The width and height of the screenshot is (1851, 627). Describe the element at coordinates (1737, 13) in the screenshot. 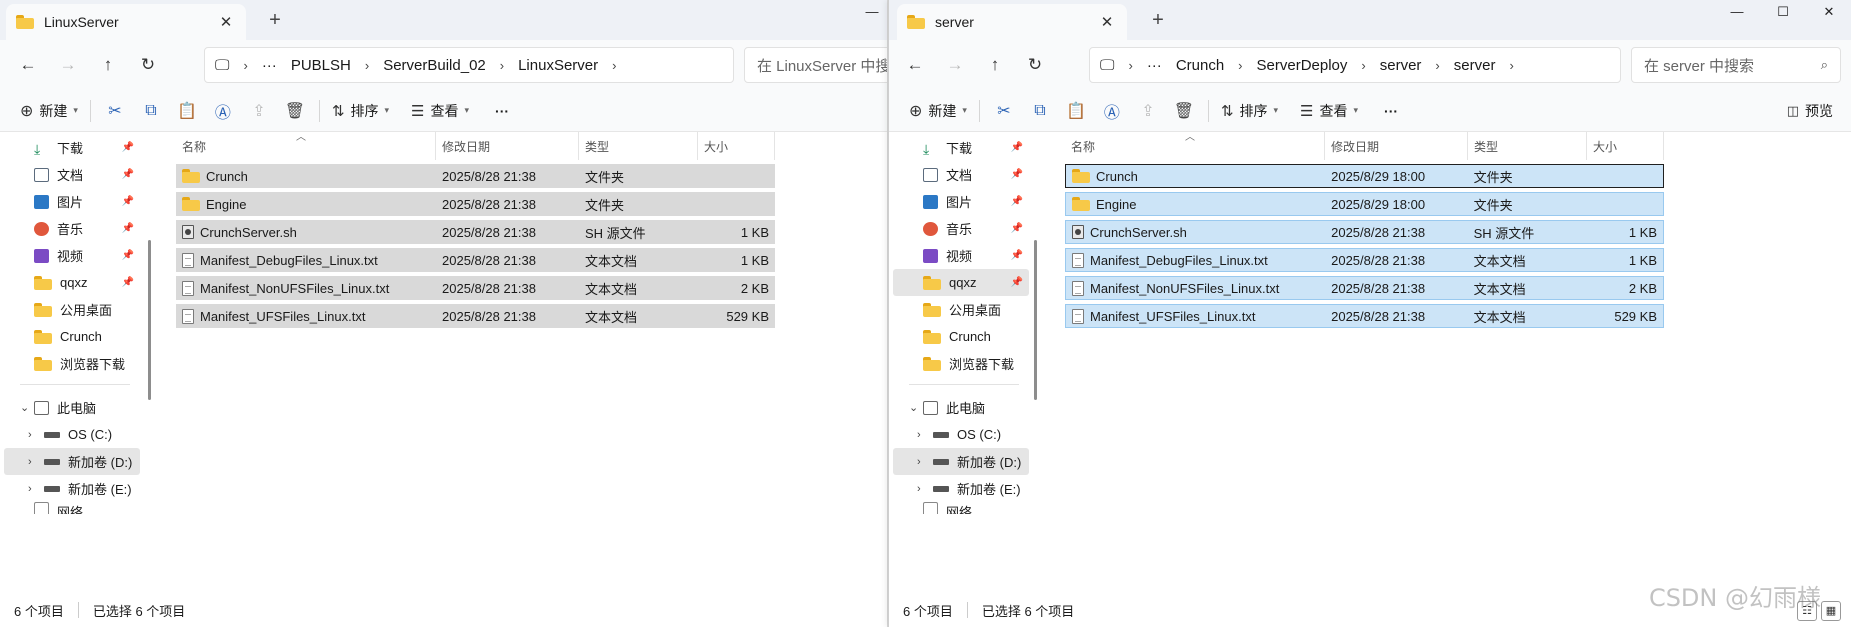

I see `minimize-button: —` at that location.